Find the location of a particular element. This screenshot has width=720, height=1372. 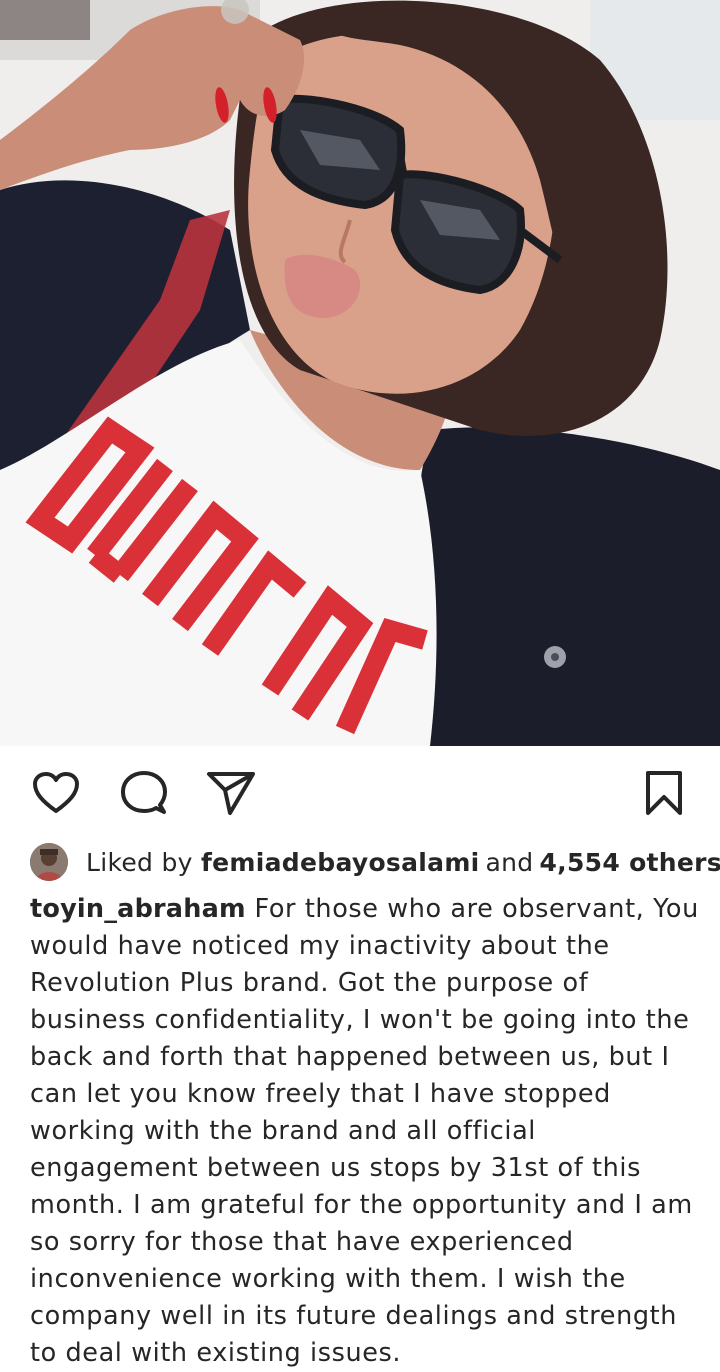

comment-button is located at coordinates (144, 793).